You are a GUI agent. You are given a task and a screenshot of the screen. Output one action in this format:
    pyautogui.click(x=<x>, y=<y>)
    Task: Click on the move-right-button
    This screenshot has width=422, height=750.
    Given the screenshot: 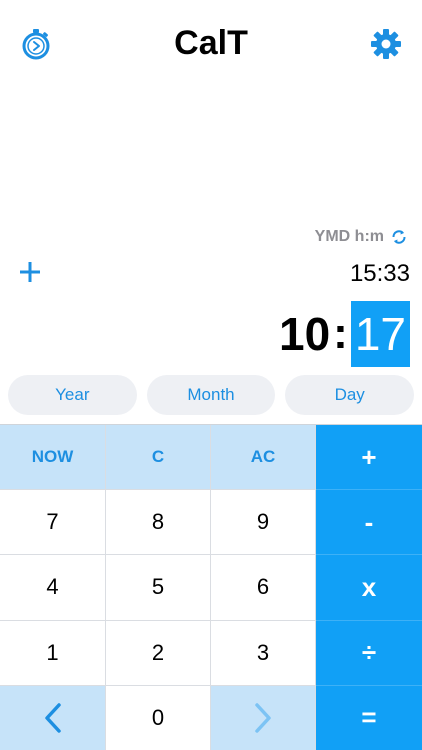 What is the action you would take?
    pyautogui.click(x=263, y=717)
    